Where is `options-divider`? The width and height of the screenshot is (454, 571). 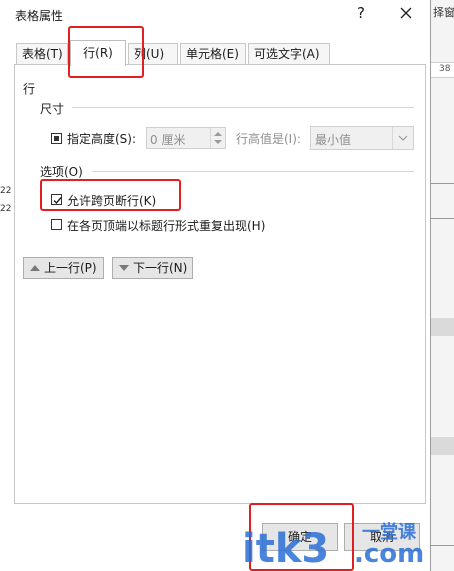 options-divider is located at coordinates (253, 171).